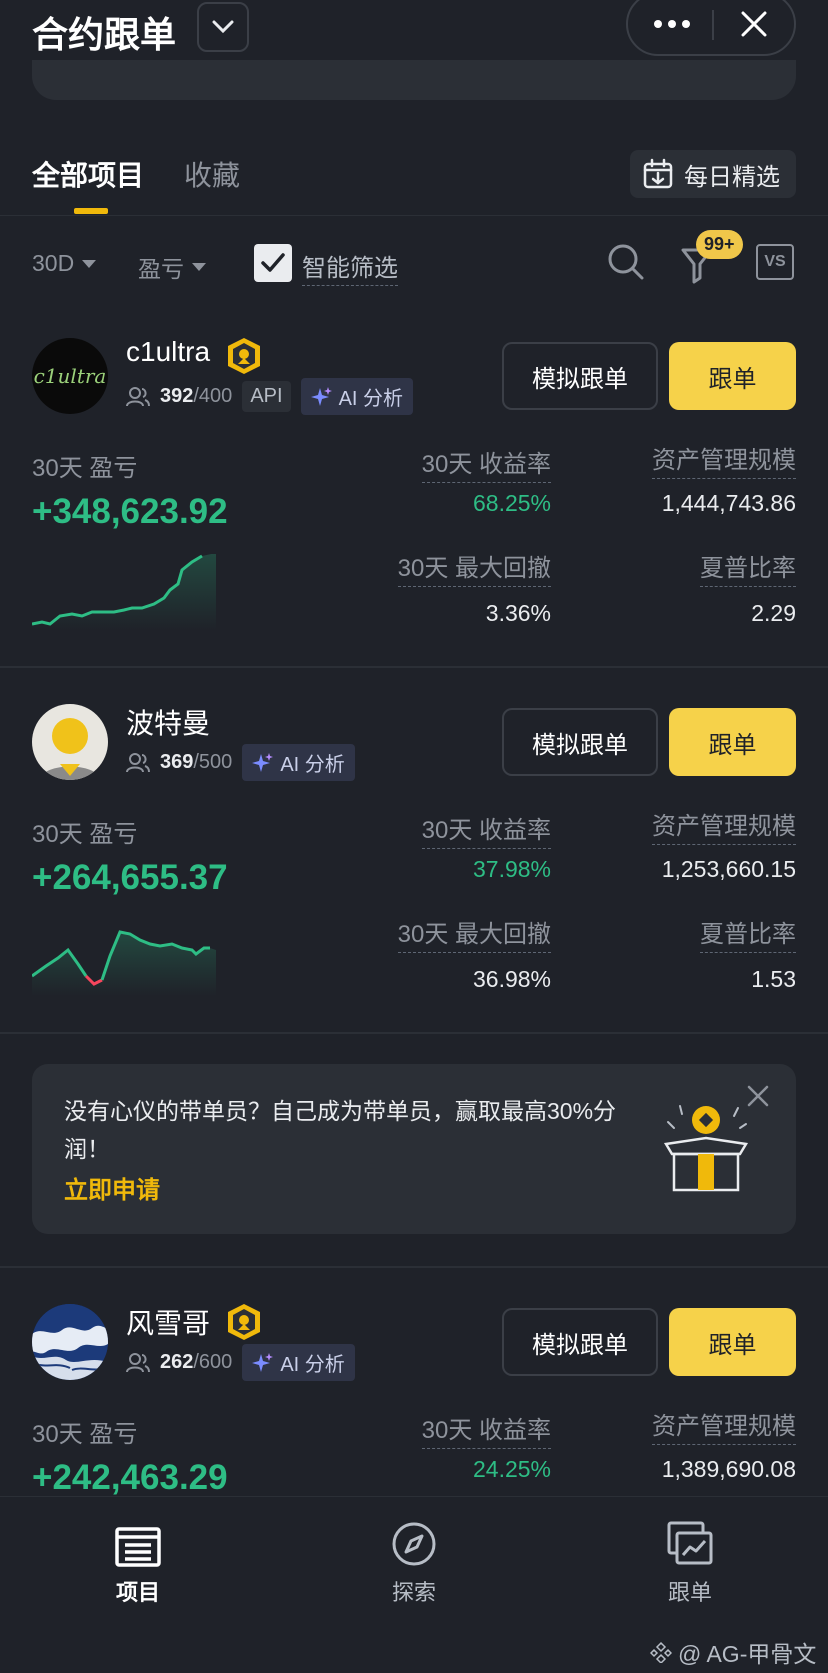 This screenshot has height=1673, width=828. I want to click on sort-label: 盈亏, so click(161, 269).